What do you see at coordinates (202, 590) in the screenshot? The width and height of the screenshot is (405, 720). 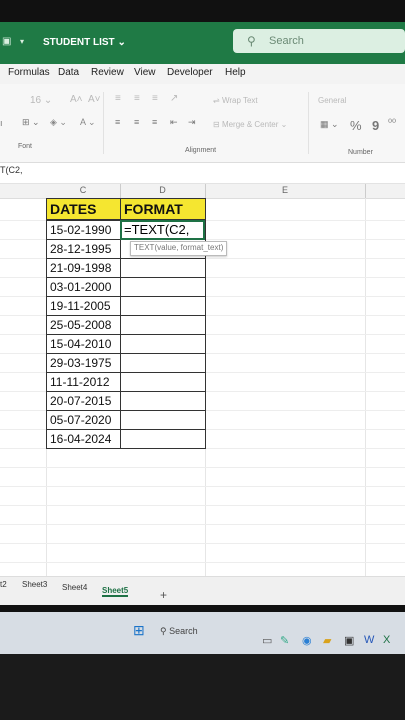 I see `sheet-tabs-bar` at bounding box center [202, 590].